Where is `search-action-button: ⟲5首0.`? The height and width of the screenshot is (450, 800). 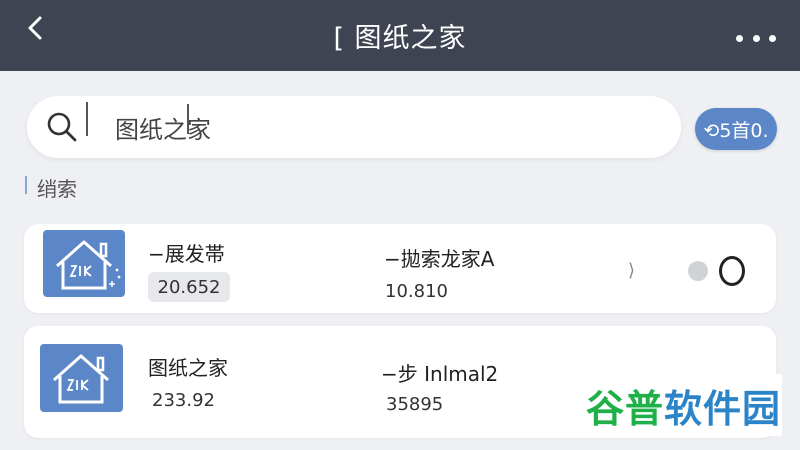
search-action-button: ⟲5首0. is located at coordinates (736, 129).